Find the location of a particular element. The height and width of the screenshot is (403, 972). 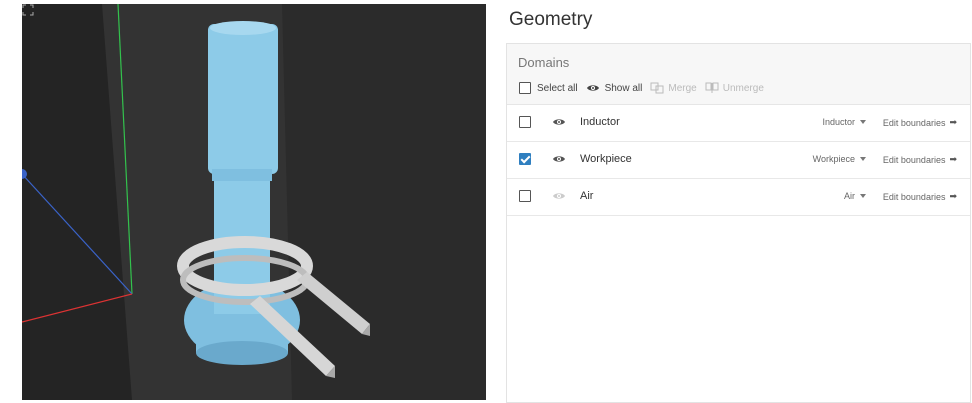

material-select: Inductor is located at coordinates (844, 122).